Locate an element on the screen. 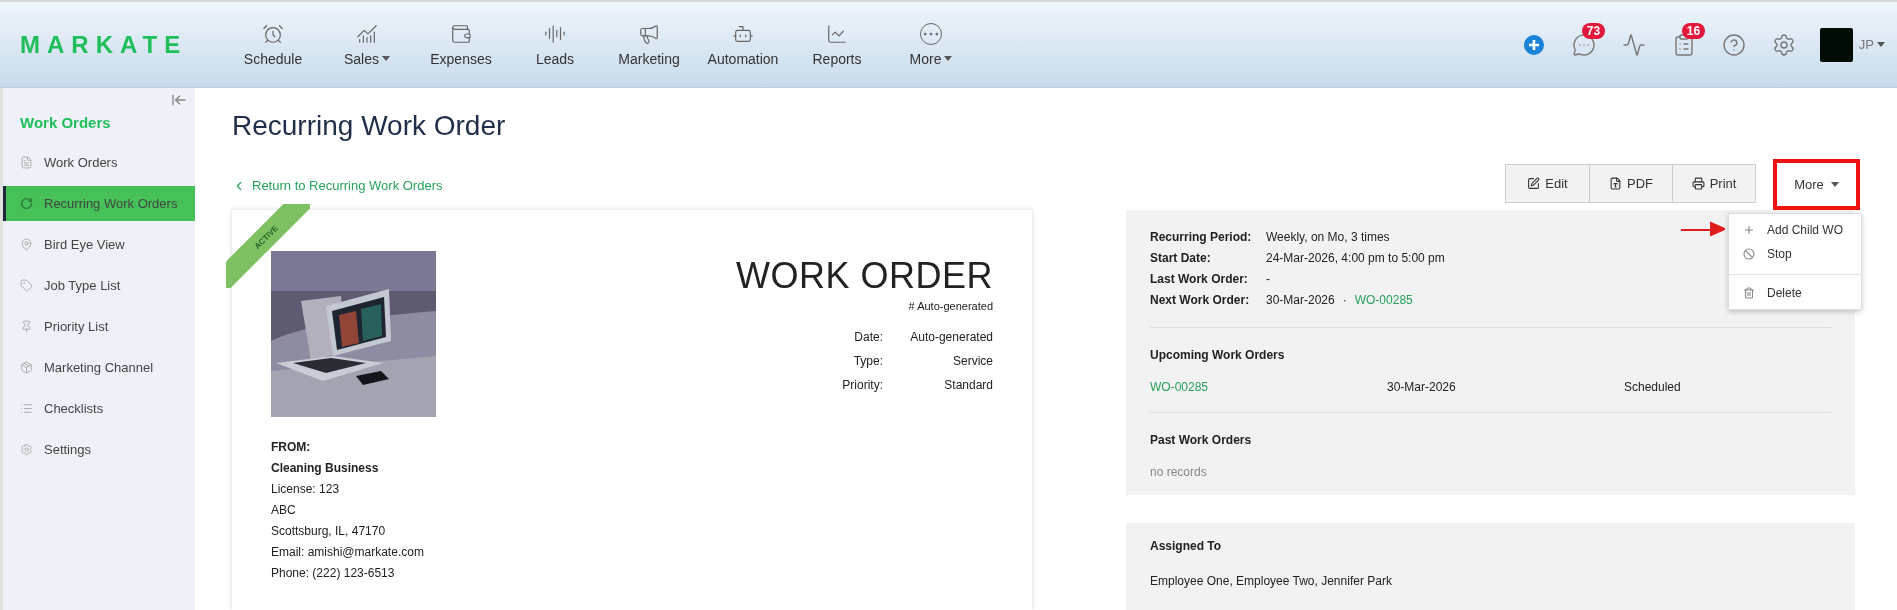 The height and width of the screenshot is (610, 1897). address-line: License: 123 is located at coordinates (306, 489).